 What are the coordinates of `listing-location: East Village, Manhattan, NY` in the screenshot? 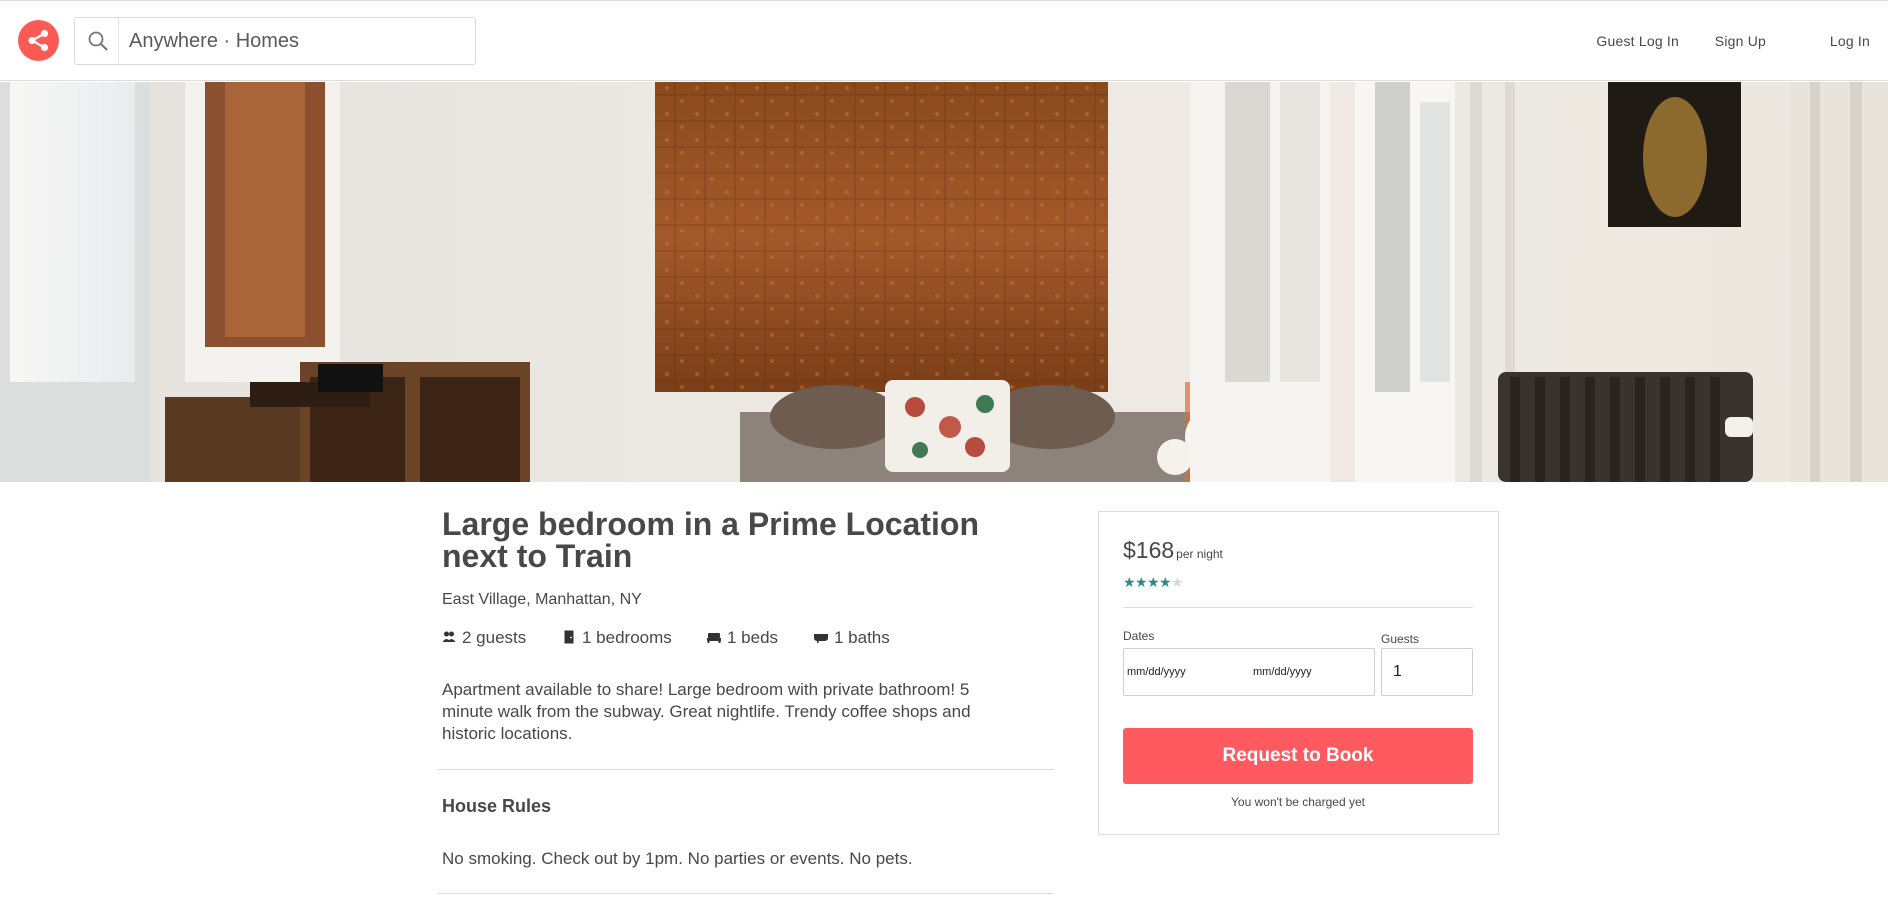 It's located at (542, 599).